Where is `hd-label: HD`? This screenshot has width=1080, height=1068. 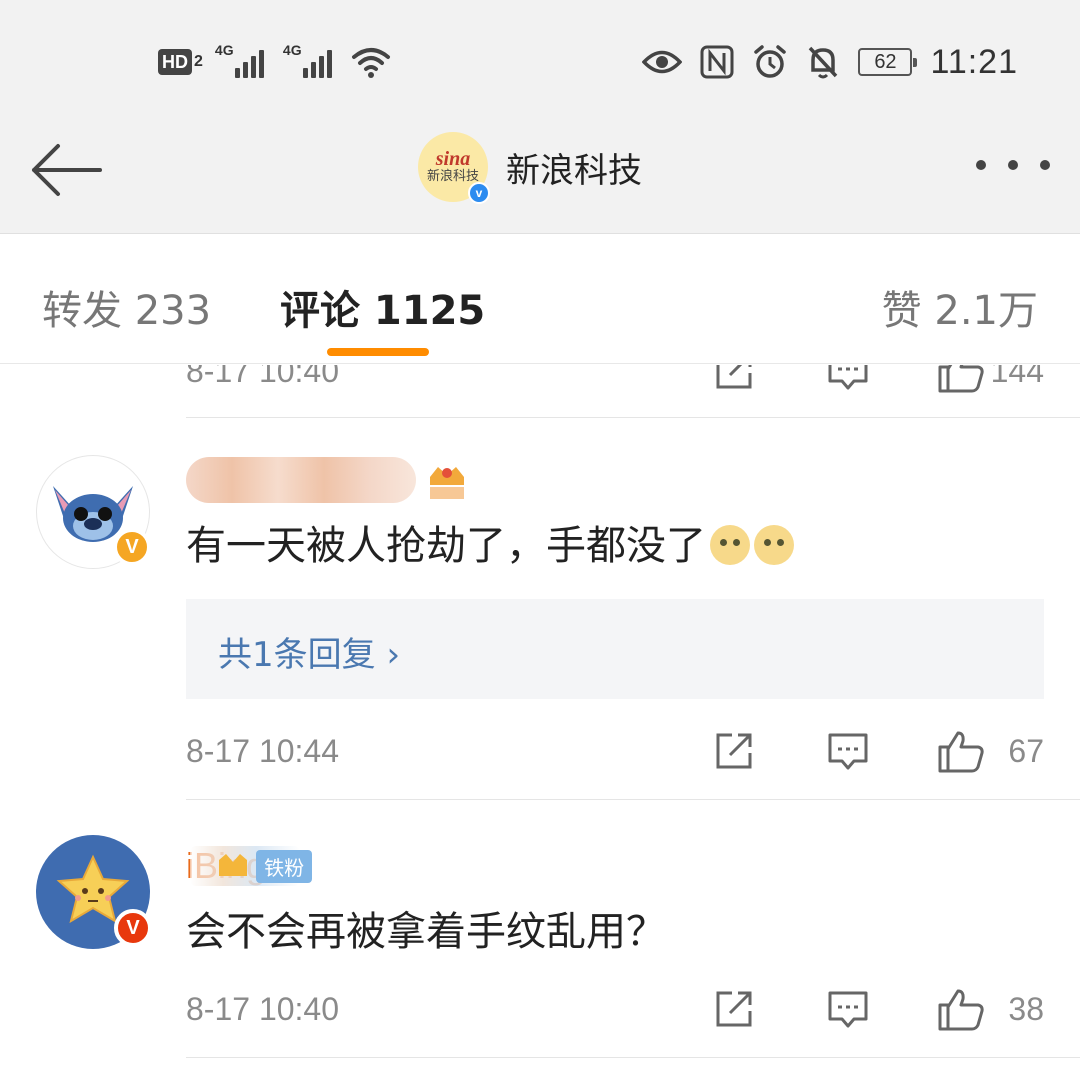 hd-label: HD is located at coordinates (175, 62).